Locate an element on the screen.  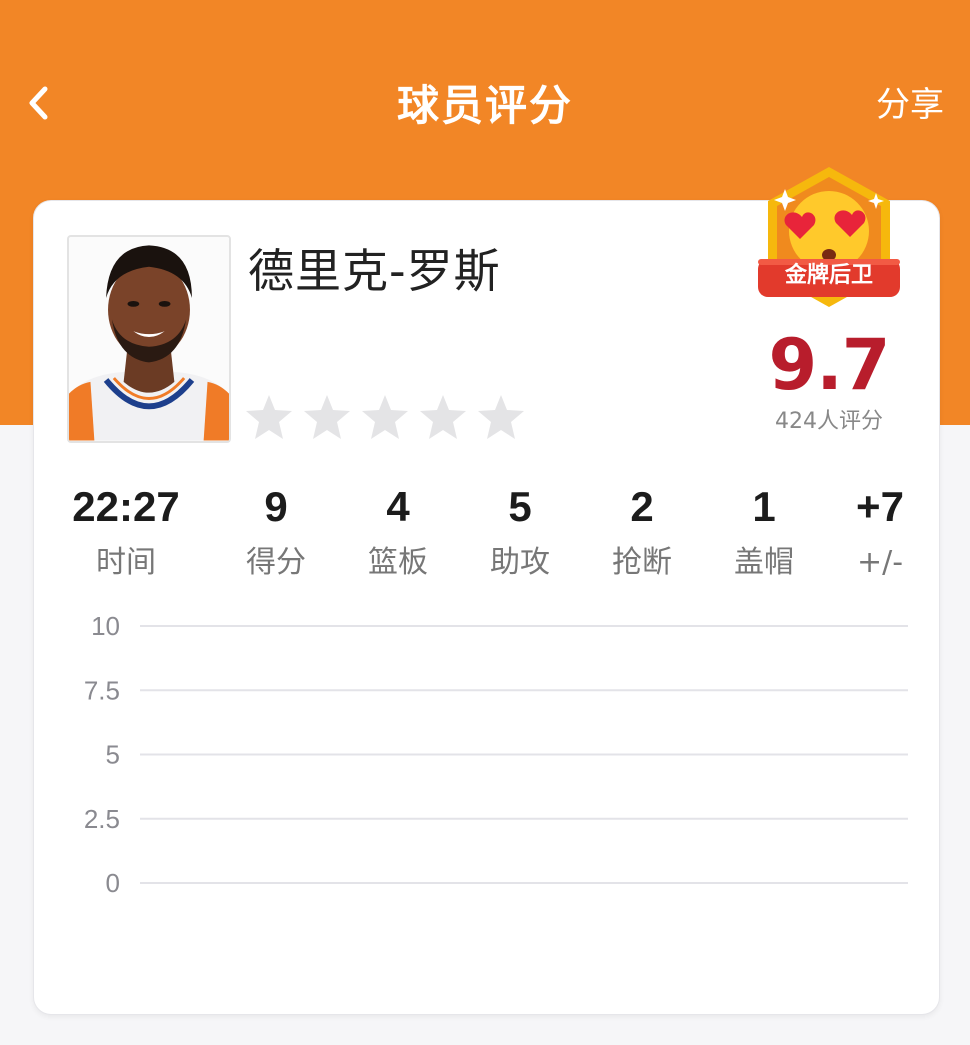
stat-value: 22:27 is located at coordinates (126, 506).